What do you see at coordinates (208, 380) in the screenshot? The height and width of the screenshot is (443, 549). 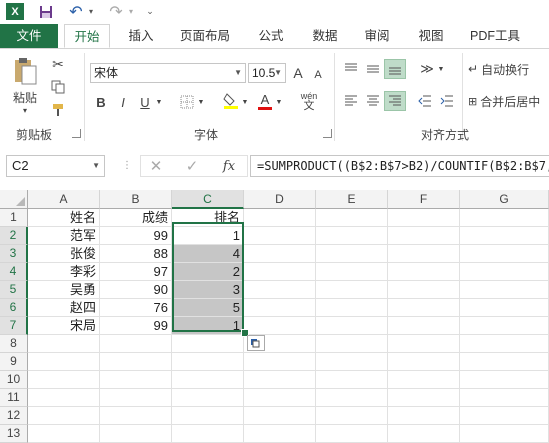 I see `cell-c10` at bounding box center [208, 380].